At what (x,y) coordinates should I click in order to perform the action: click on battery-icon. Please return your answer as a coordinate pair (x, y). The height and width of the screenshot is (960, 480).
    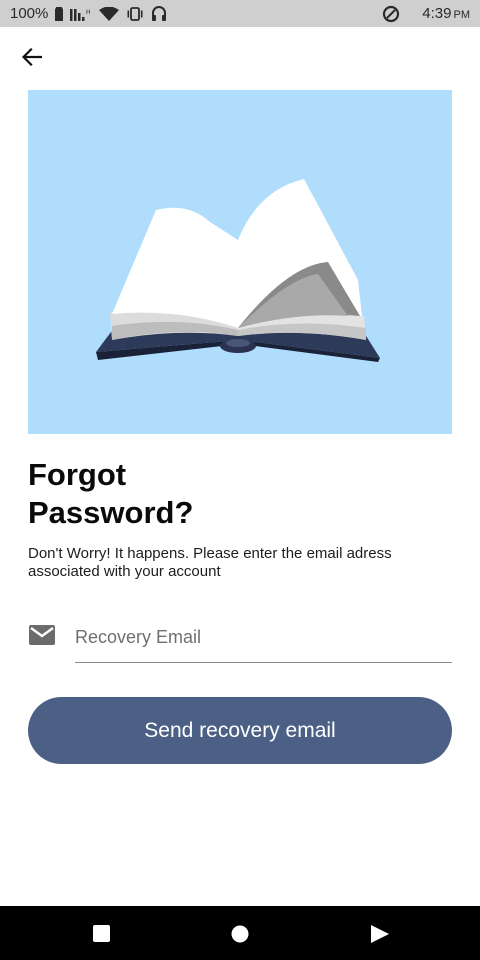
    Looking at the image, I should click on (59, 13).